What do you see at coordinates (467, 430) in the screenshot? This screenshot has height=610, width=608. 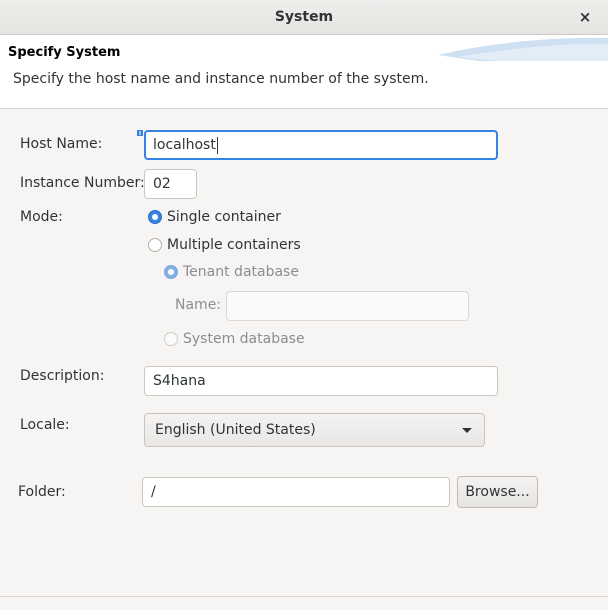 I see `chevron-down-icon` at bounding box center [467, 430].